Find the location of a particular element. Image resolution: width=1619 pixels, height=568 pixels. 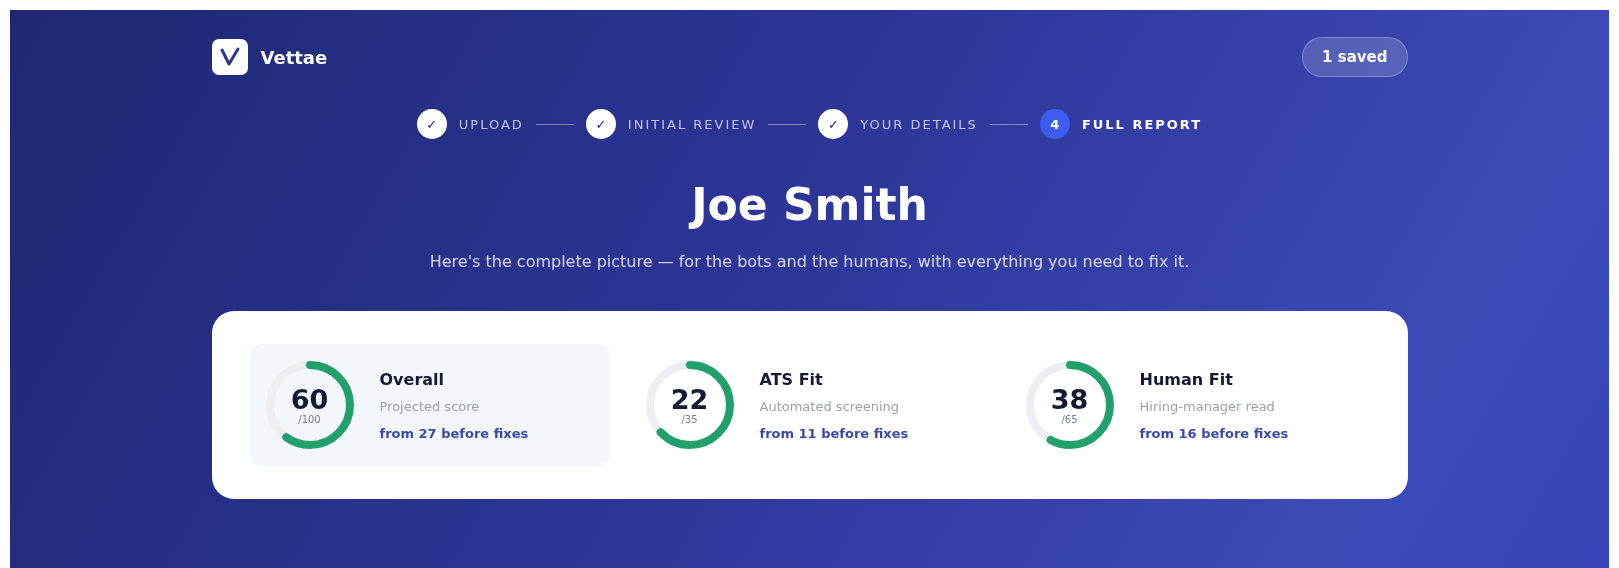

score-max: /100 is located at coordinates (309, 420).